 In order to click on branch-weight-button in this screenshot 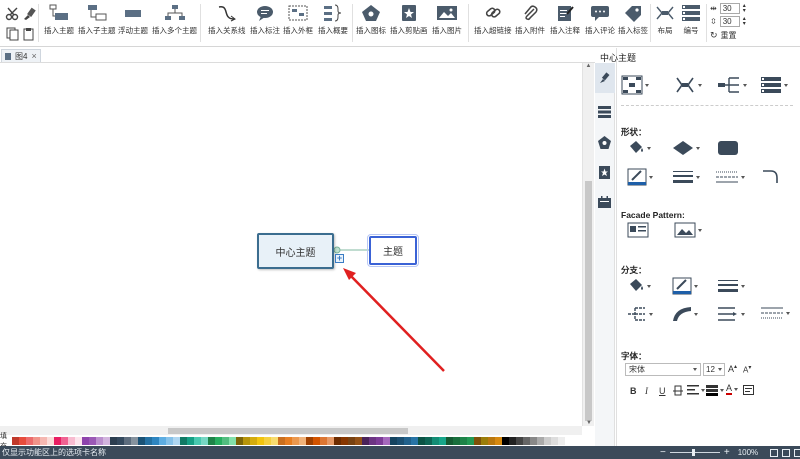, I will do `click(731, 286)`.